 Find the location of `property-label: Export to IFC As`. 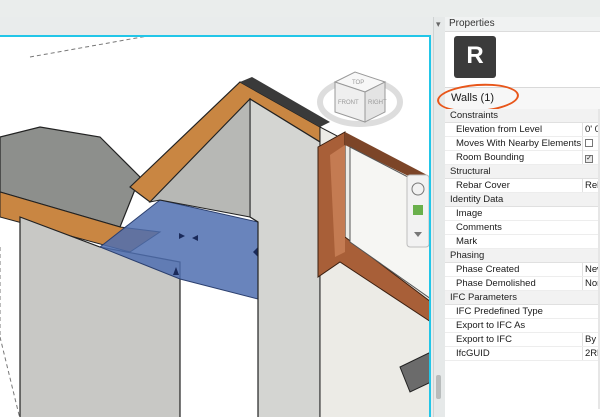

property-label: Export to IFC As is located at coordinates (491, 325).